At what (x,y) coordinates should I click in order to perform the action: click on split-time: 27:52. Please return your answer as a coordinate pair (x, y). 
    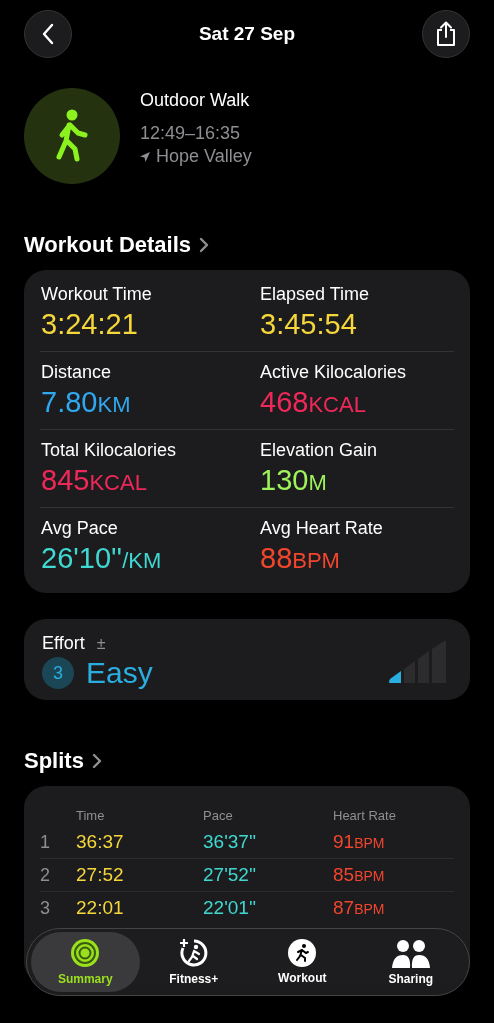
    Looking at the image, I should click on (100, 875).